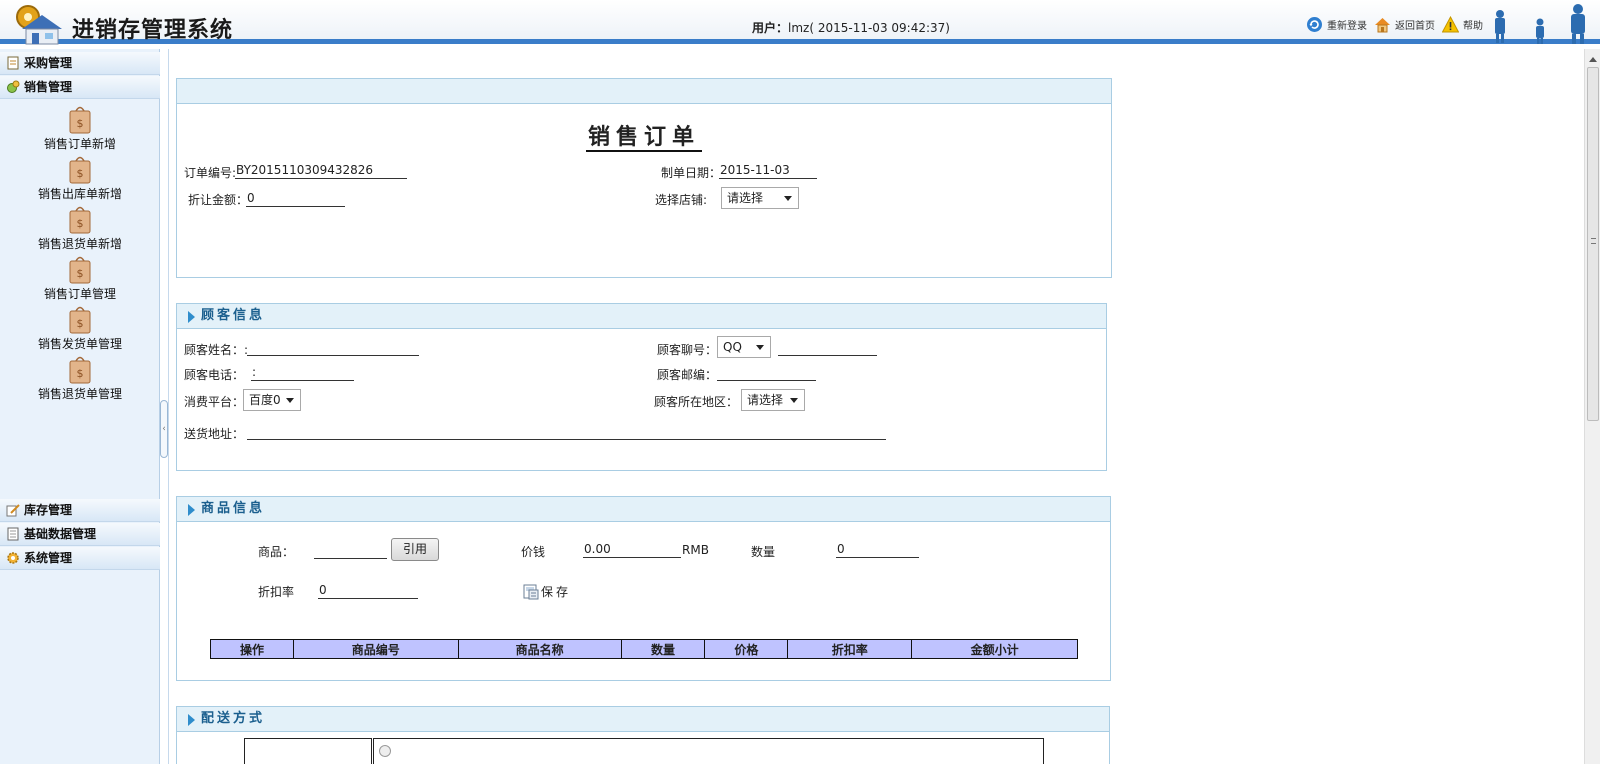  Describe the element at coordinates (80, 534) in the screenshot. I see `menu-basic-data: 基础数据管理` at that location.